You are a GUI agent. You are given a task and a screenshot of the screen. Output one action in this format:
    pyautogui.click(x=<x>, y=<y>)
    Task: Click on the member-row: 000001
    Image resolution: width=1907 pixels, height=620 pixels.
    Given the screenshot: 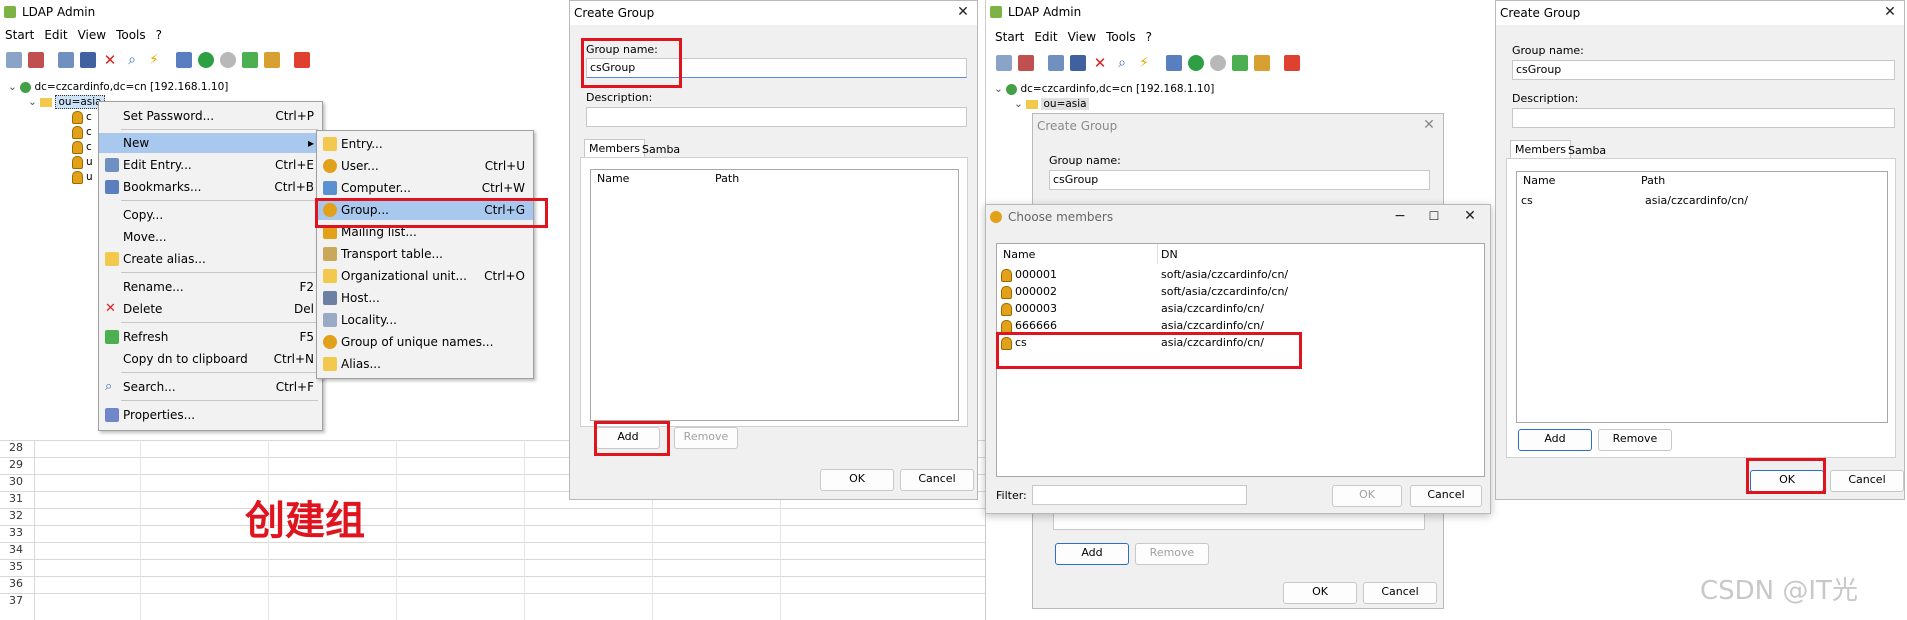 What is the action you would take?
    pyautogui.click(x=1029, y=275)
    